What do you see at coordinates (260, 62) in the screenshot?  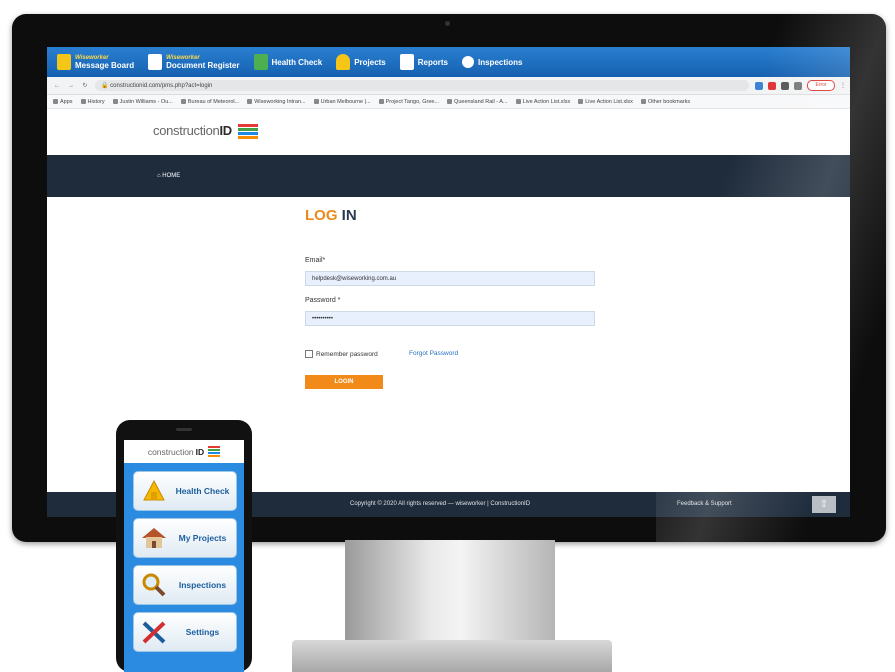 I see `plus-icon` at bounding box center [260, 62].